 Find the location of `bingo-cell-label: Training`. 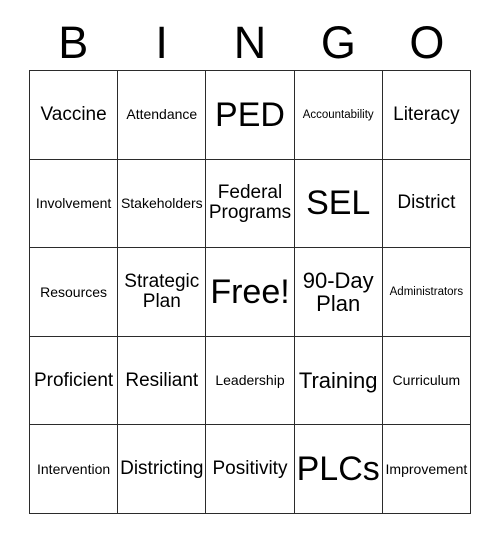

bingo-cell-label: Training is located at coordinates (338, 380).